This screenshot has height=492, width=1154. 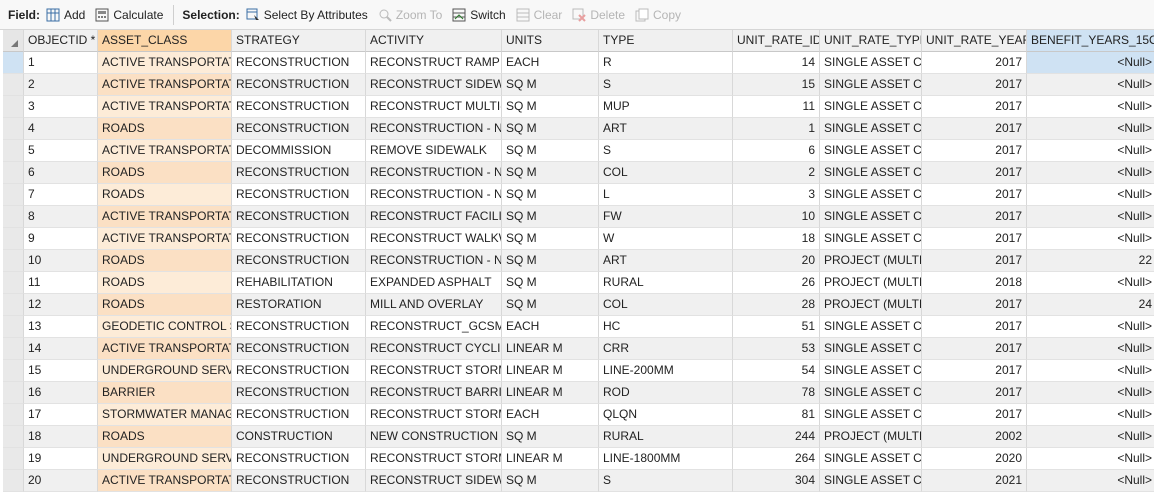 What do you see at coordinates (61, 415) in the screenshot?
I see `col-objectid-cell: 17` at bounding box center [61, 415].